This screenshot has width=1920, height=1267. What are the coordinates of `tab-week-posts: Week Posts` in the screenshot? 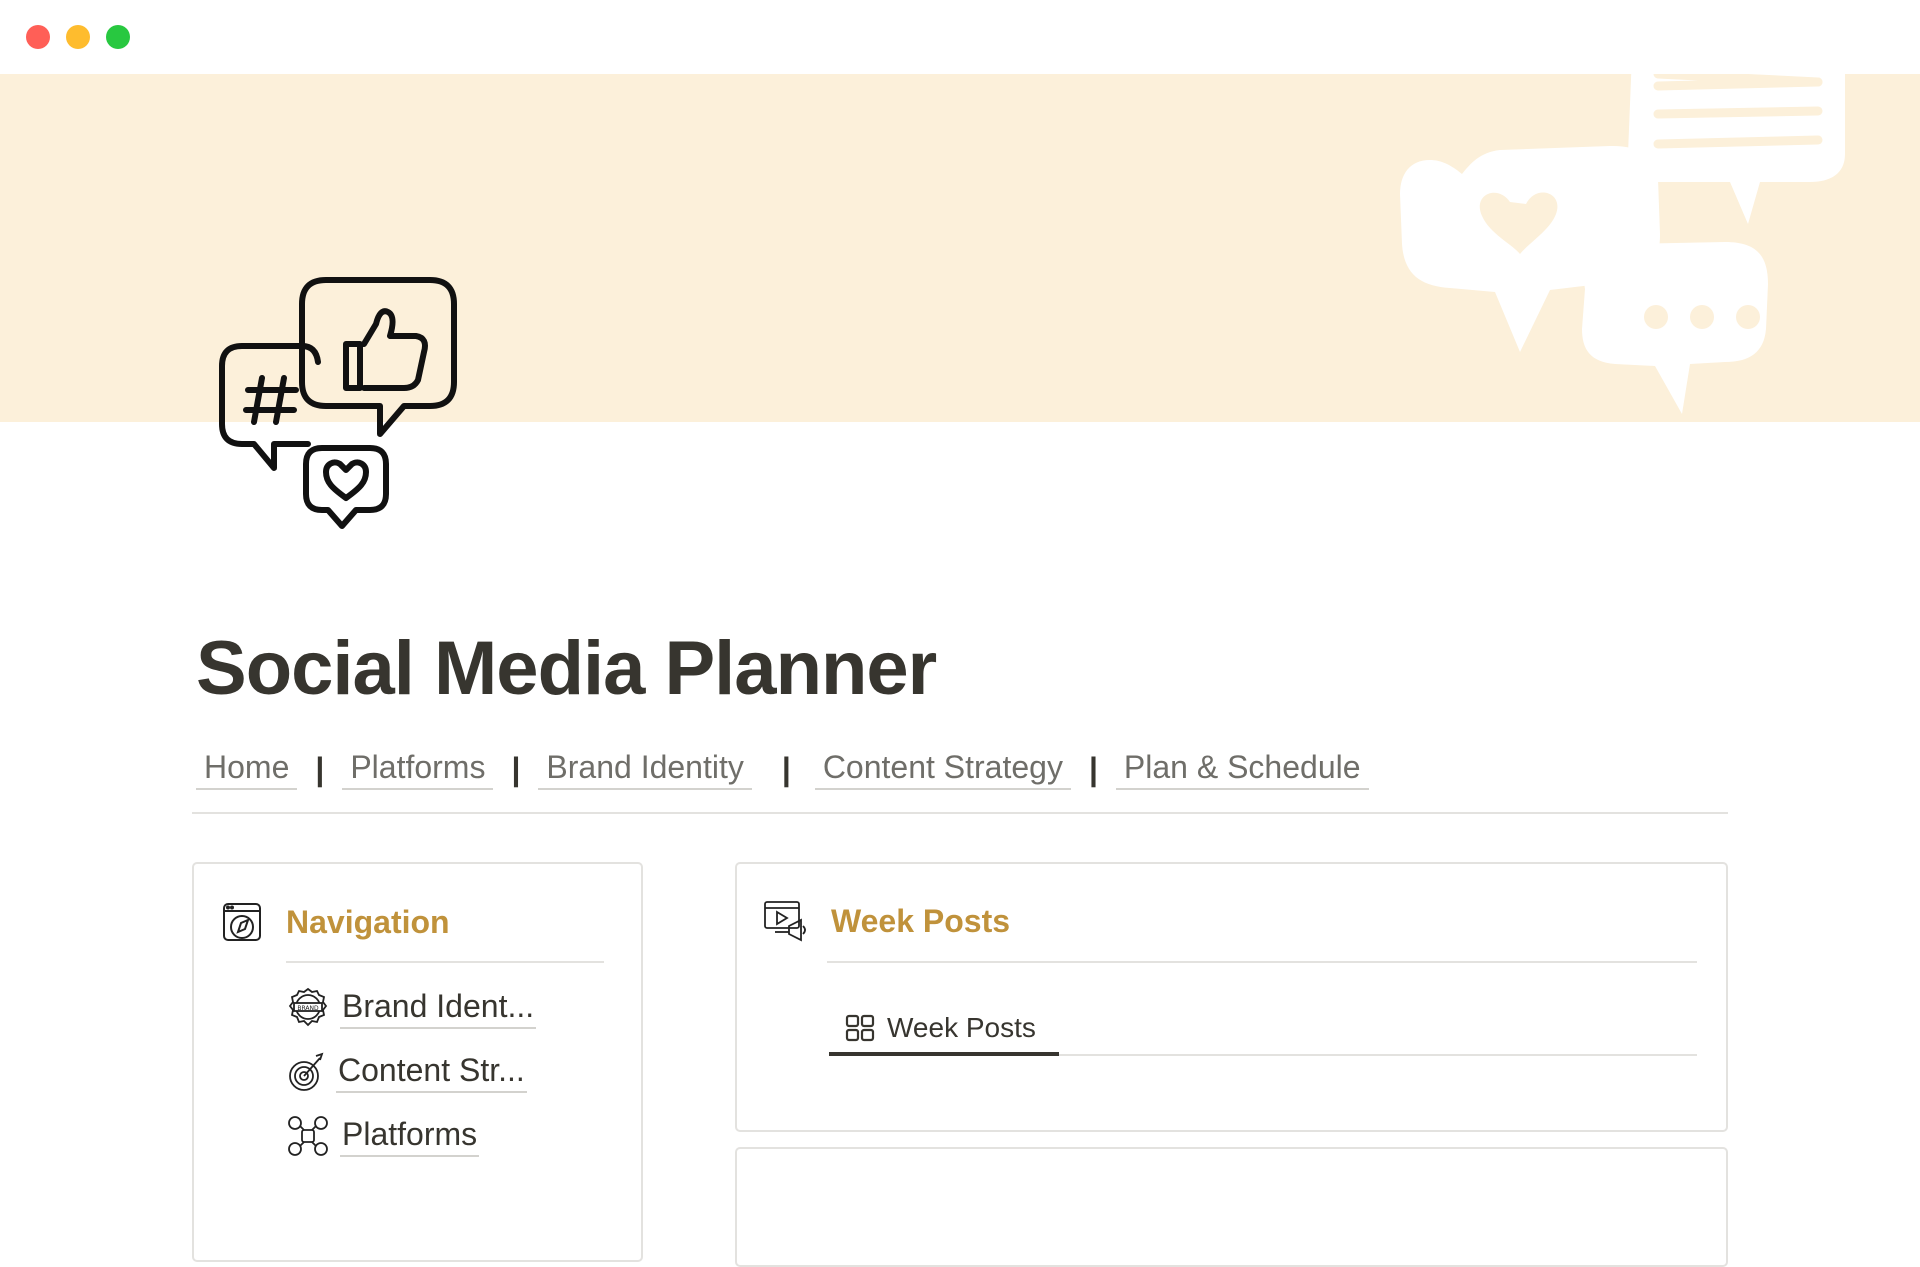 It's located at (944, 1028).